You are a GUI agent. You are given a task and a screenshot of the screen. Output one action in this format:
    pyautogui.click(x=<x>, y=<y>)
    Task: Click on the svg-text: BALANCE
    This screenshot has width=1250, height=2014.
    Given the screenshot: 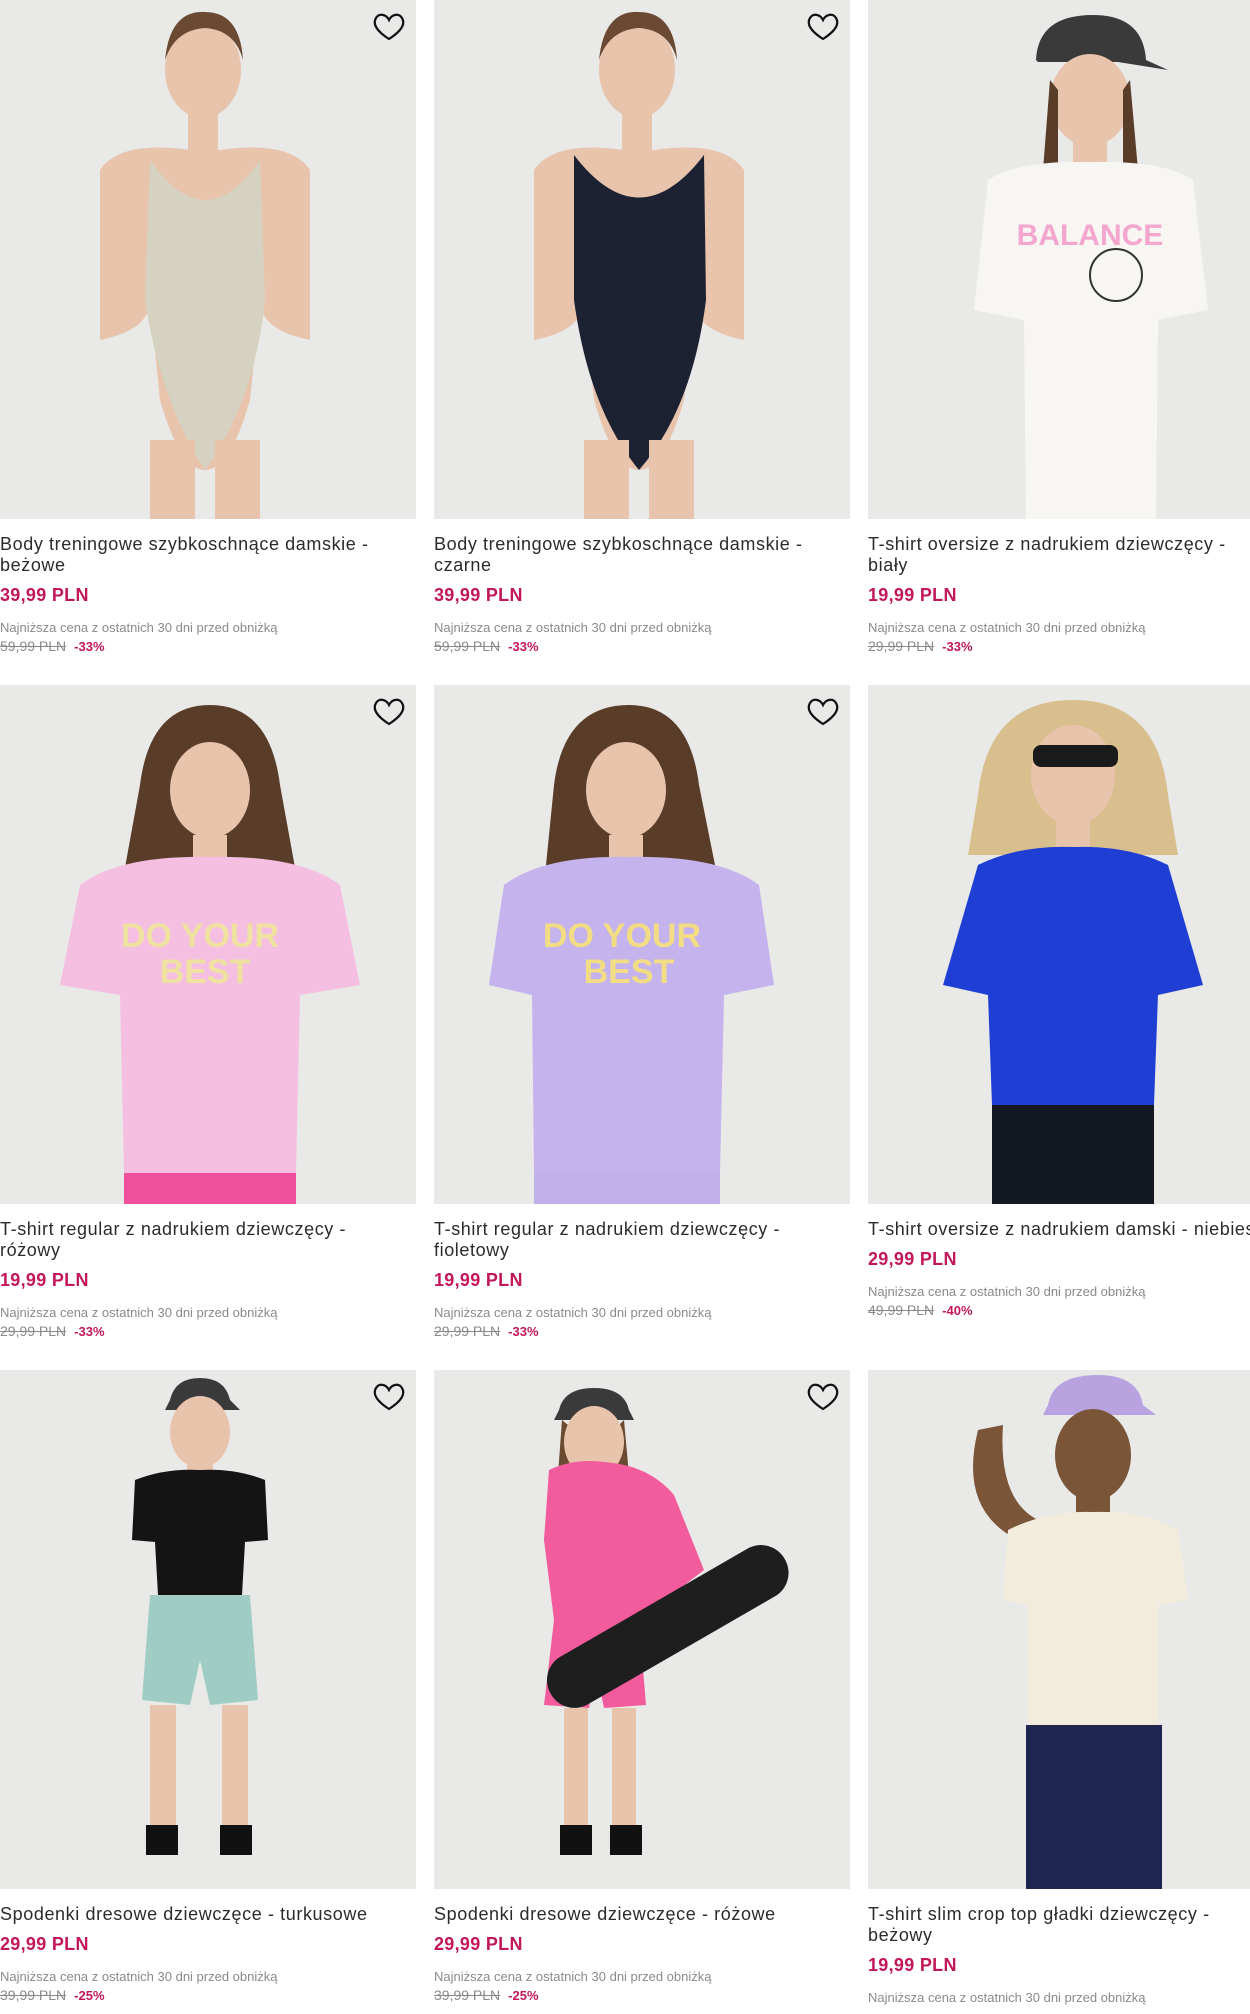 What is the action you would take?
    pyautogui.click(x=1090, y=235)
    